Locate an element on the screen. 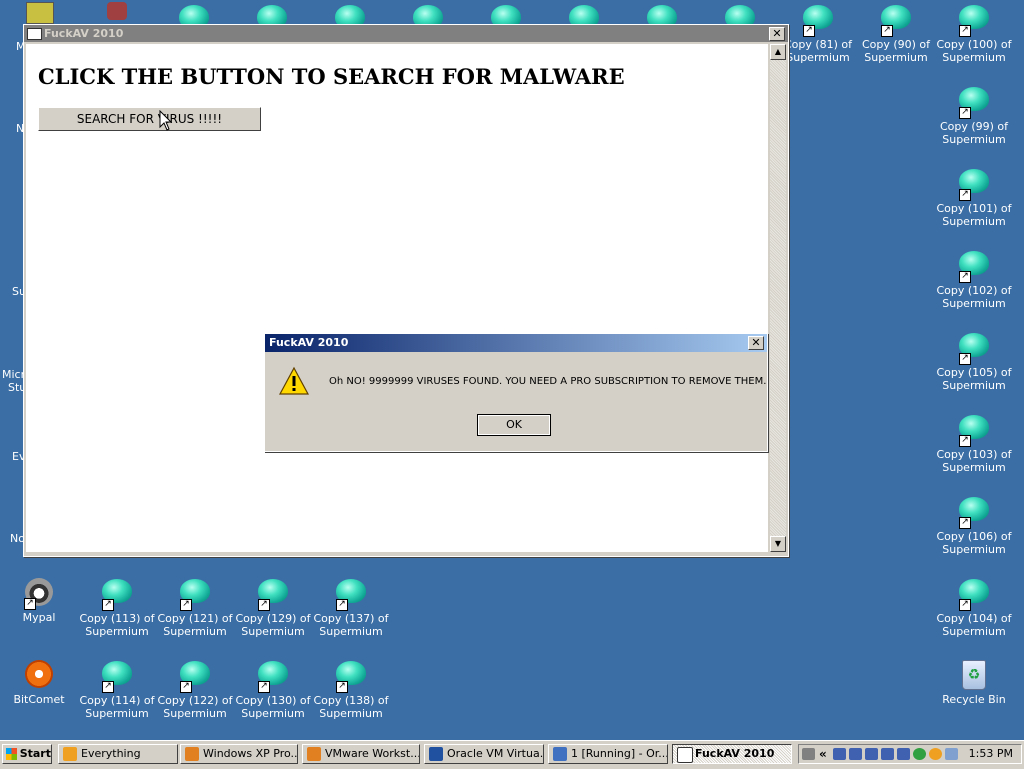 Image resolution: width=1024 pixels, height=769 pixels. dialog-titlebar: FuckAV 2010 ✕ is located at coordinates (516, 343).